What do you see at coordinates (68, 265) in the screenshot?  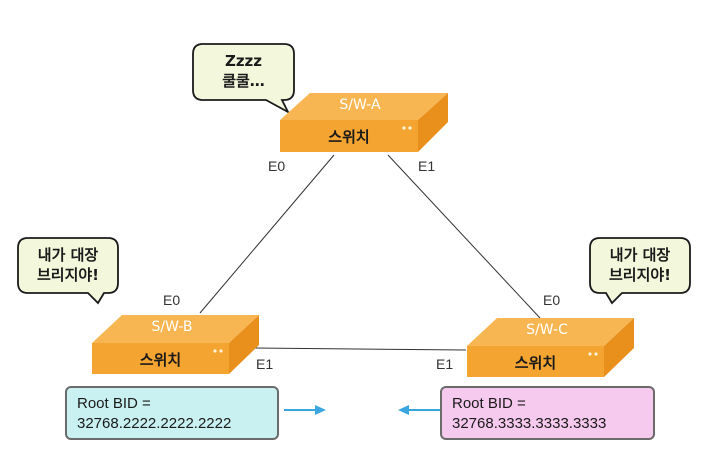 I see `bubble-b-text: 내가 대장 브리지야!` at bounding box center [68, 265].